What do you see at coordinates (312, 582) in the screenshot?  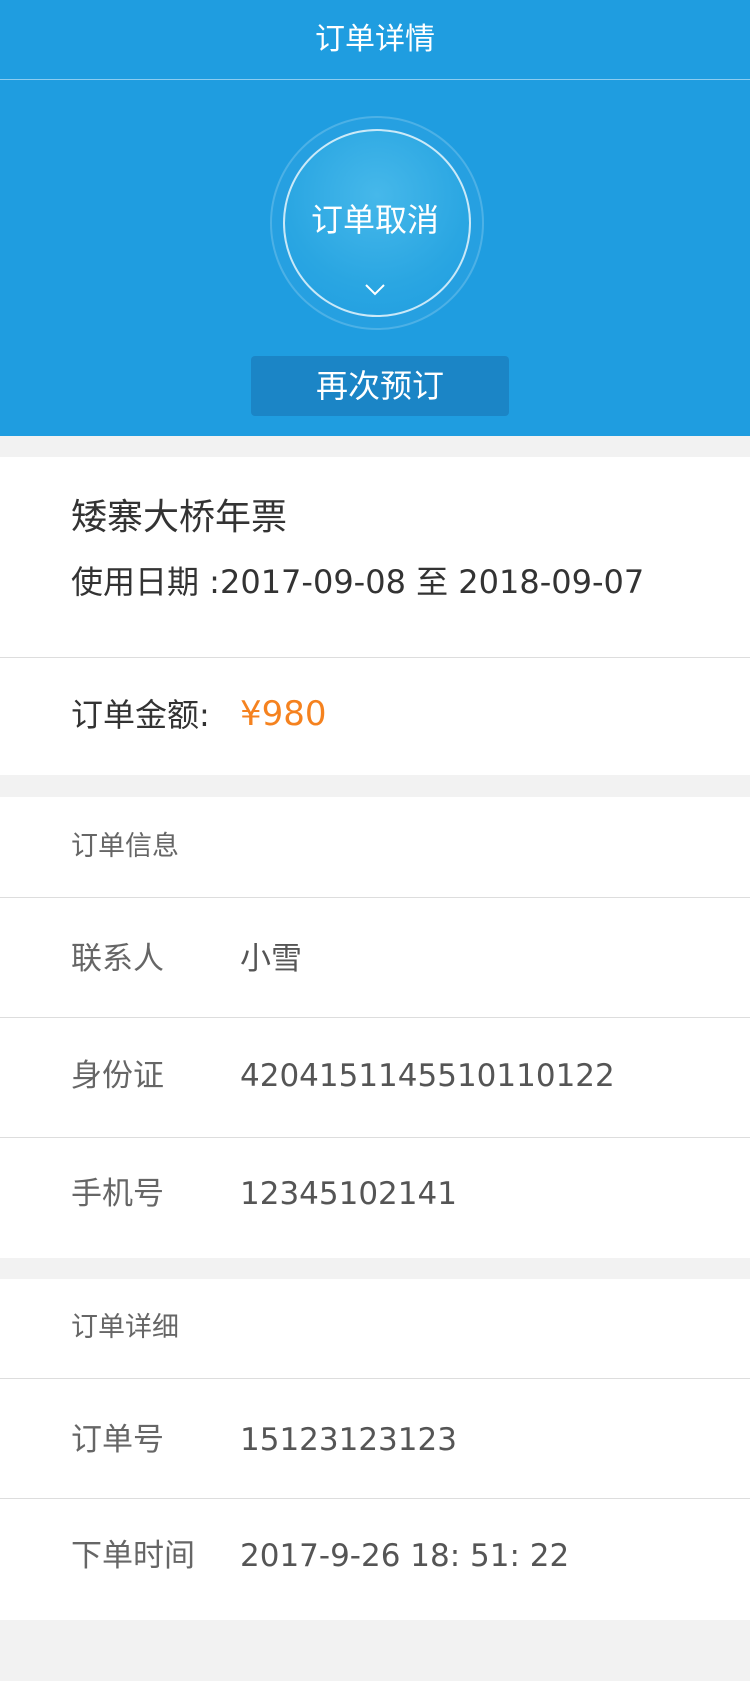 I see `usage-start-date: 2017-09-08` at bounding box center [312, 582].